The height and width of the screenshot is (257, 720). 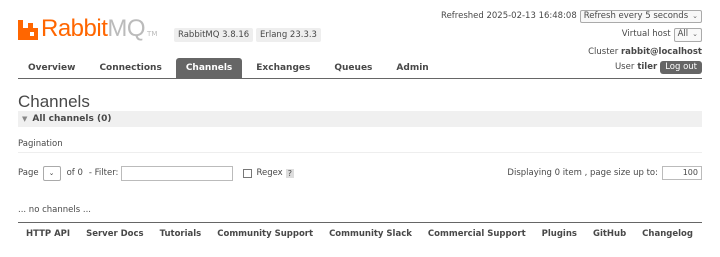 I want to click on tab-admin: Admin, so click(x=412, y=68).